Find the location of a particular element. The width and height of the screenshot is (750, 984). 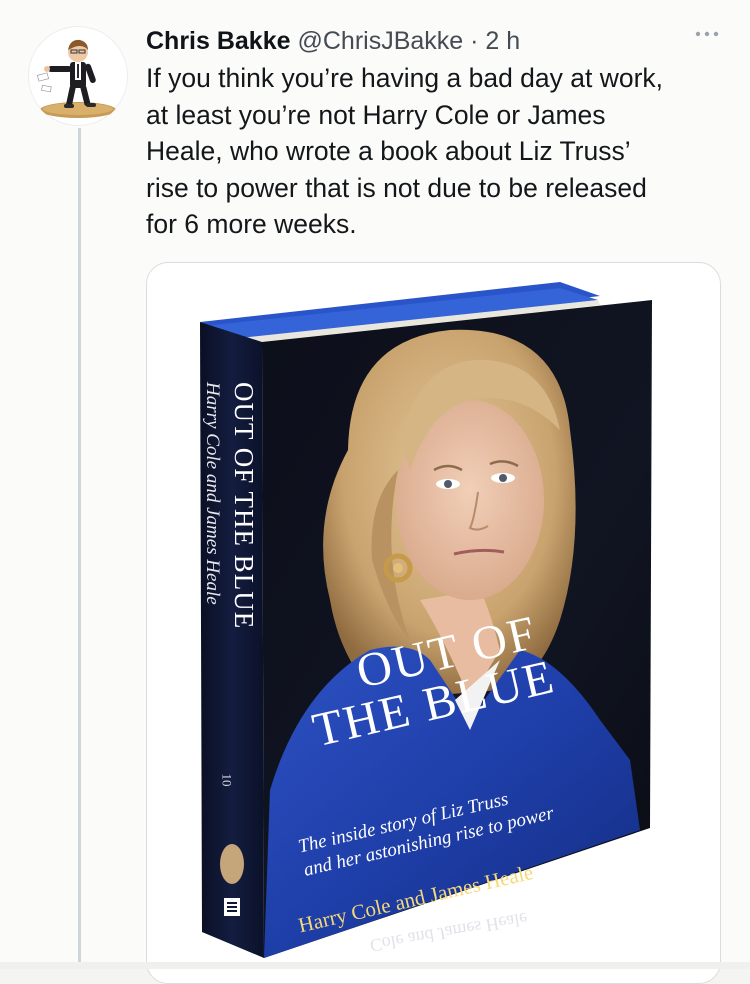

spine-title: OUT OF THE BLUE is located at coordinates (244, 506).